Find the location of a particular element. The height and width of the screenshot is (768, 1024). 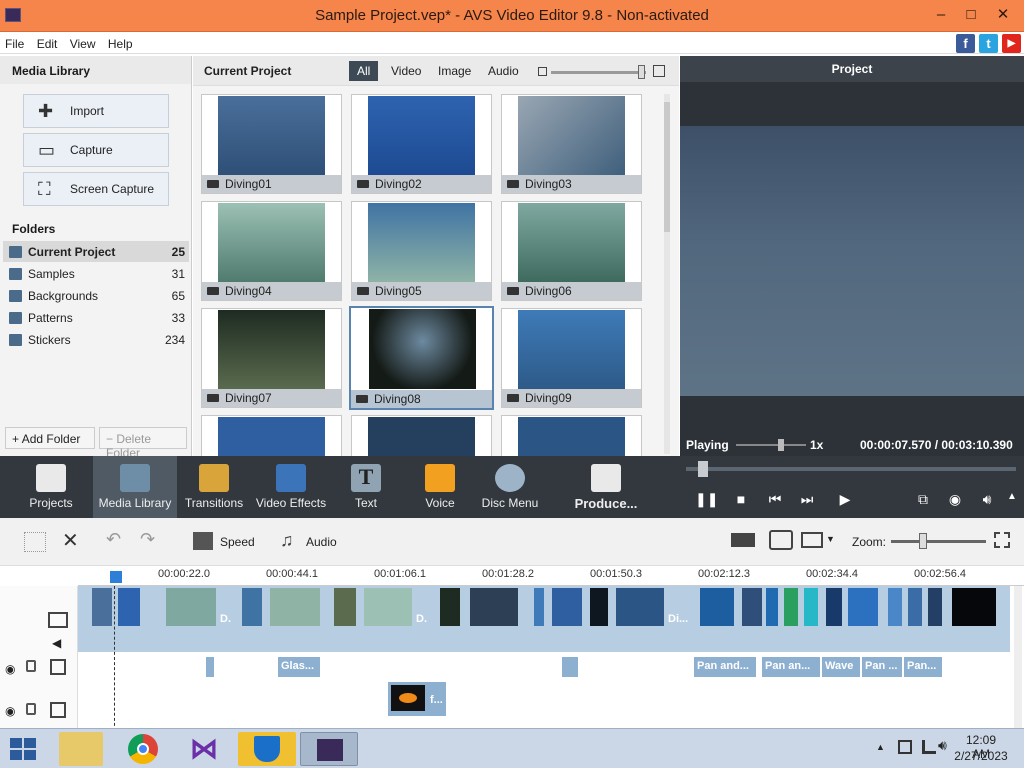

filter-tab-audio: Audio is located at coordinates (503, 71).